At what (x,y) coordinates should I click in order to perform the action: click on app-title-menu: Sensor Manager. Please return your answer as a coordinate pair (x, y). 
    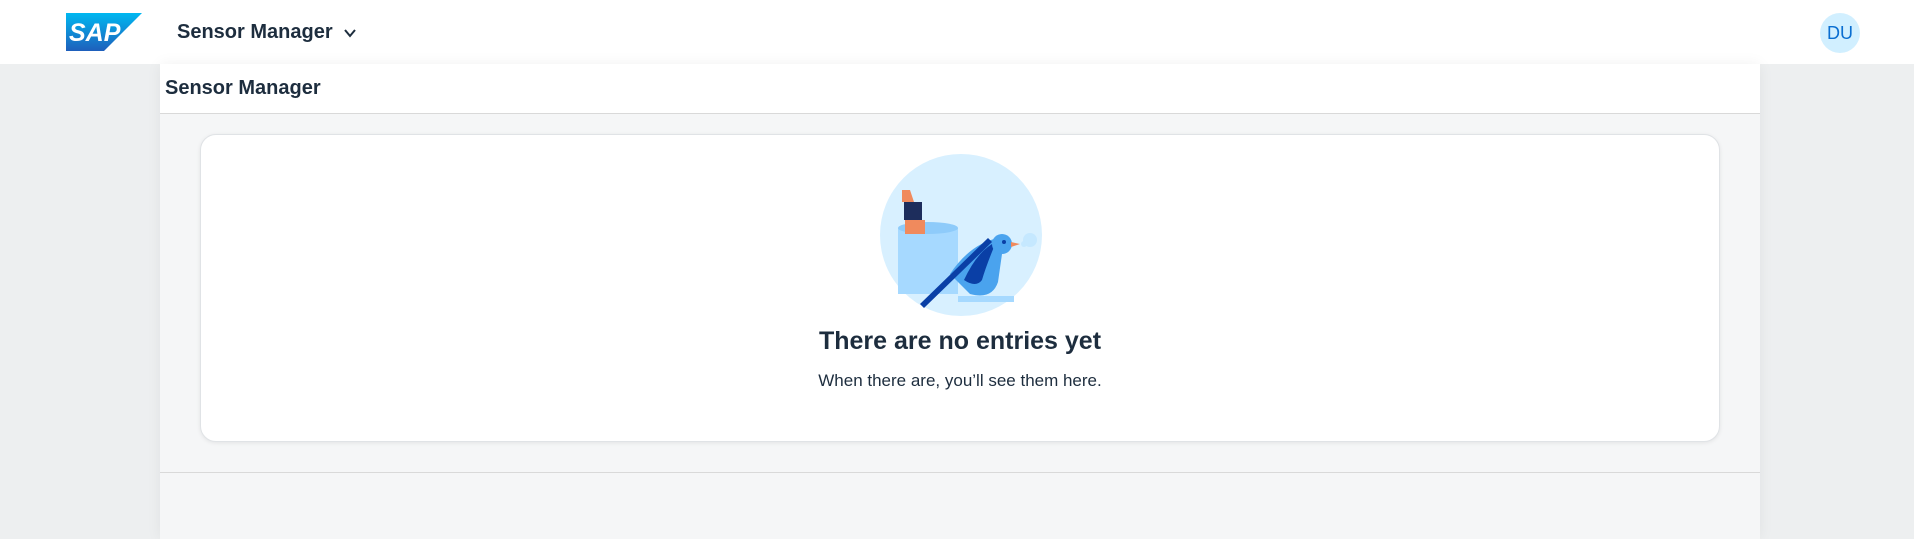
    Looking at the image, I should click on (267, 32).